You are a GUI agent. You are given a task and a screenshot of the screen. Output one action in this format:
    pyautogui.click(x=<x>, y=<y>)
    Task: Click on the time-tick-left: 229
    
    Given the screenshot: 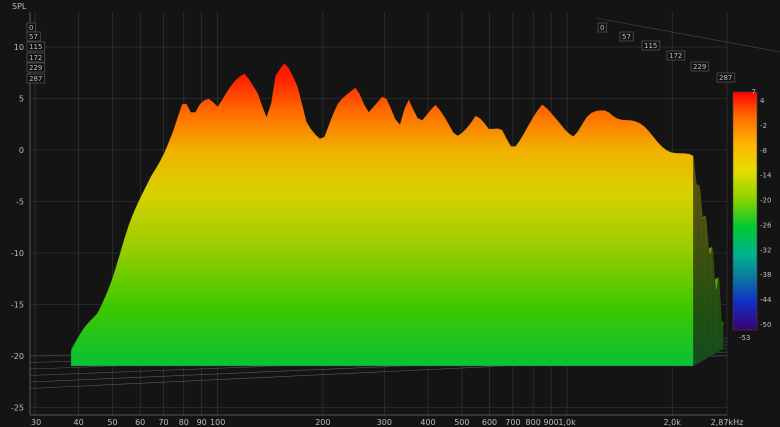 What is the action you would take?
    pyautogui.click(x=35, y=68)
    